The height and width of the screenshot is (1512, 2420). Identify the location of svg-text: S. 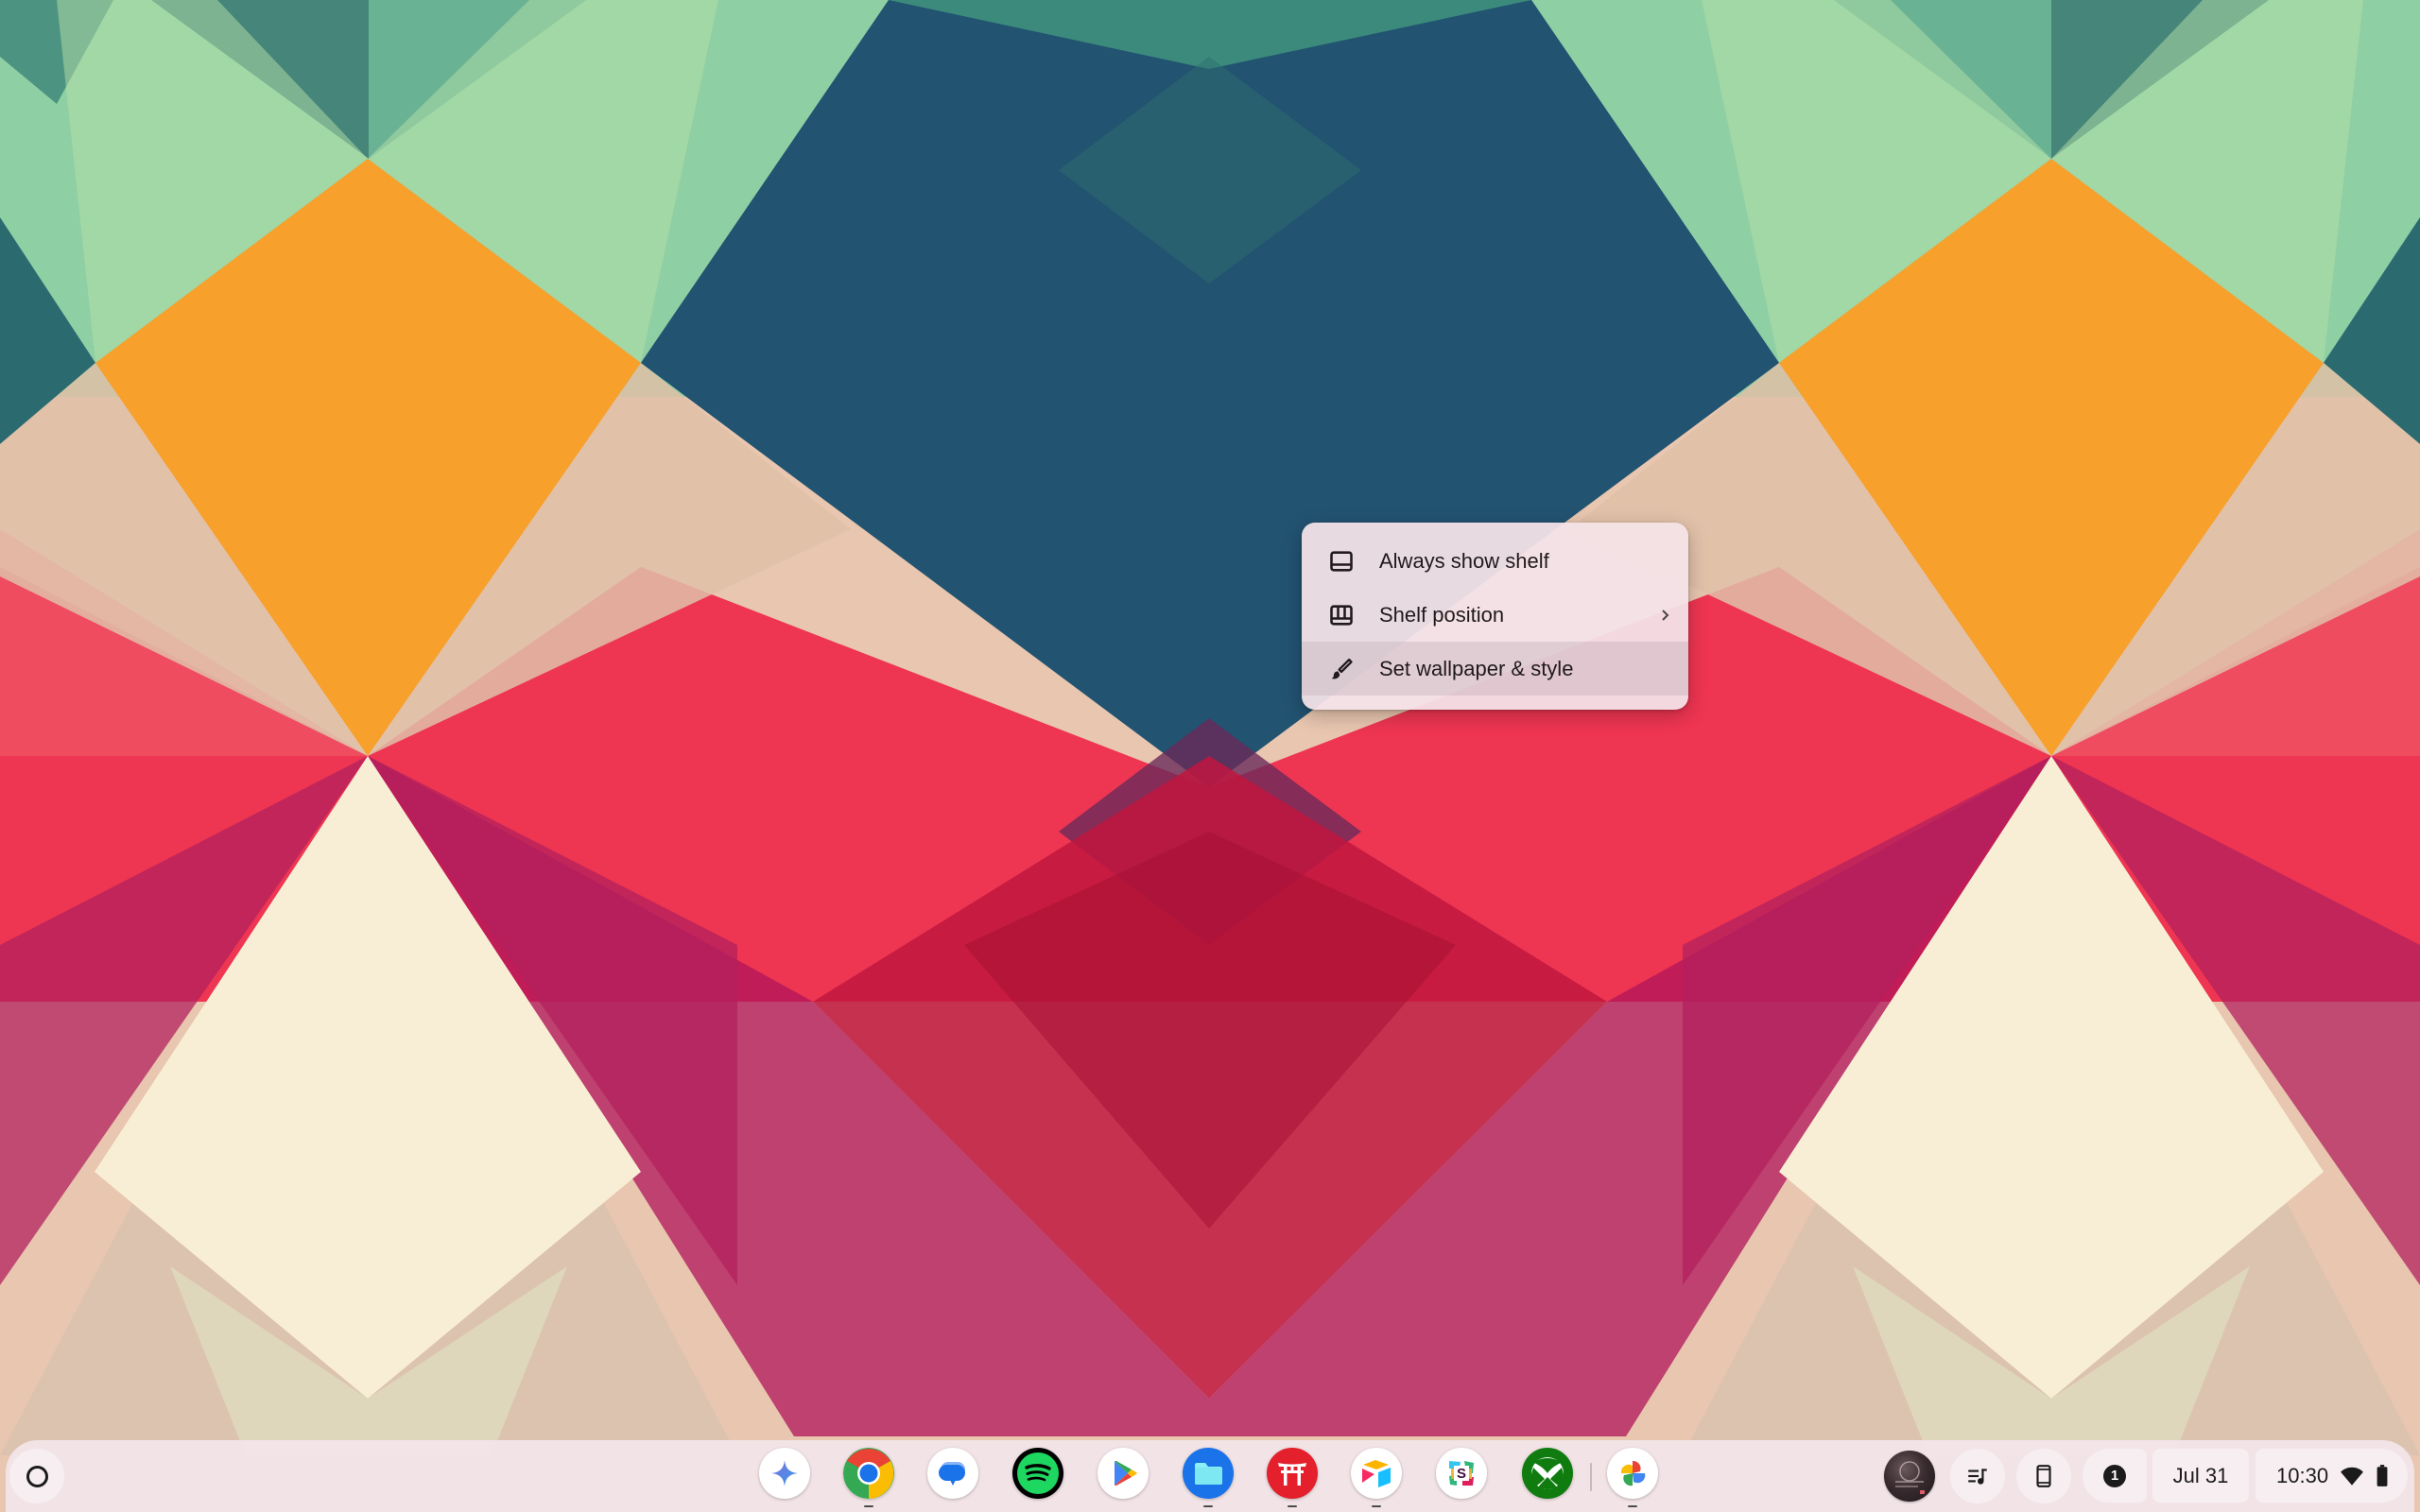
(1461, 1474).